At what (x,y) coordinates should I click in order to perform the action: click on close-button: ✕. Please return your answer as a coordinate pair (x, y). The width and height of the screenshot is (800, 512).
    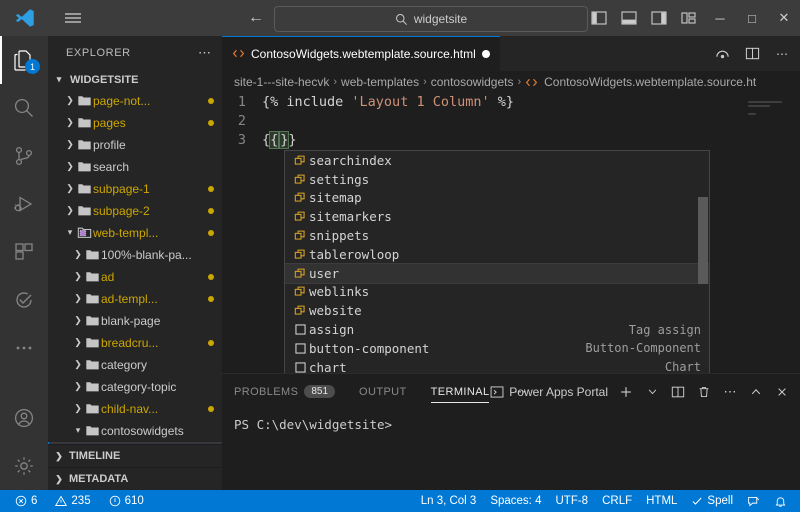
    Looking at the image, I should click on (784, 18).